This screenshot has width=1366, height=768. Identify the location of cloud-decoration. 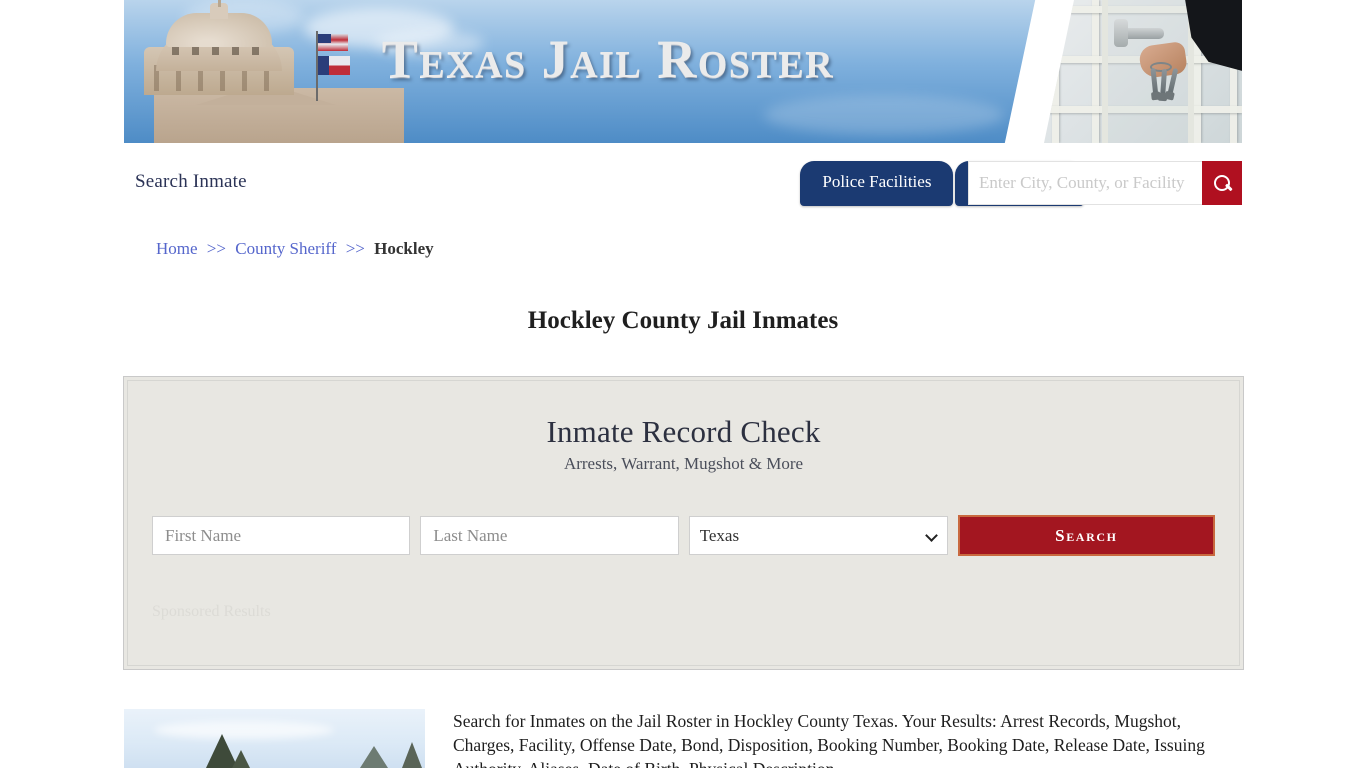
(884, 115).